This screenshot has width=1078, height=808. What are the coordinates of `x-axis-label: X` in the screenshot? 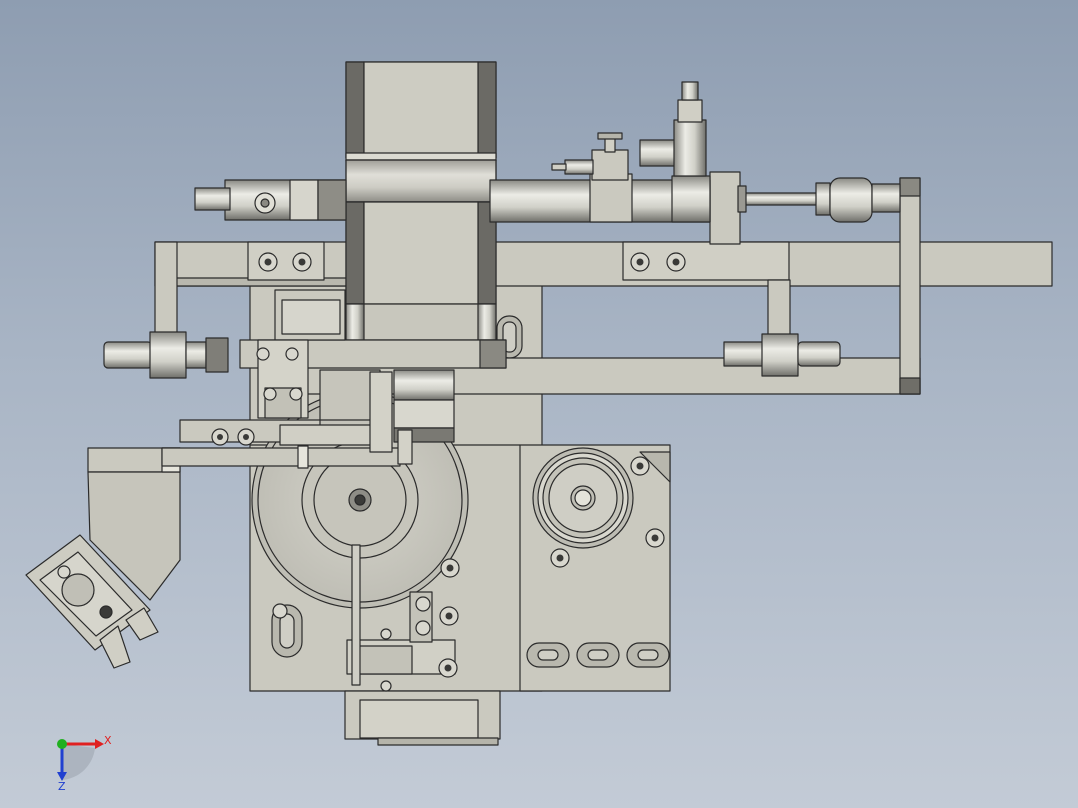 It's located at (108, 740).